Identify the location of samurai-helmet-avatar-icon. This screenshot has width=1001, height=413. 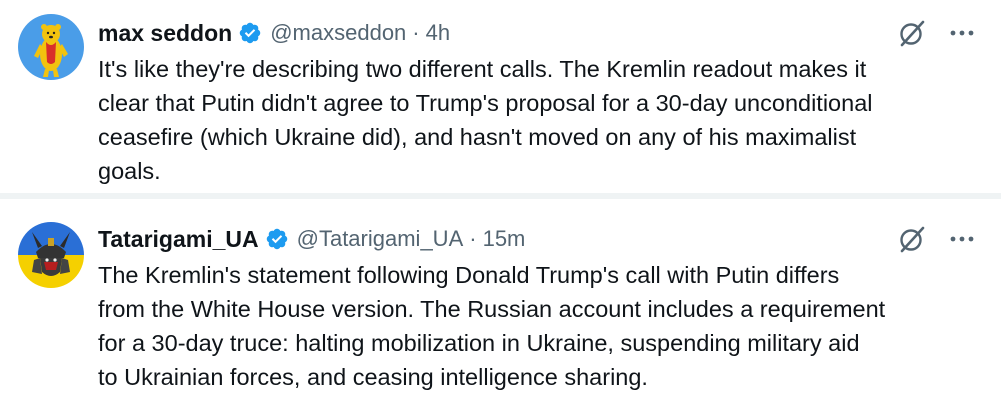
(51, 255).